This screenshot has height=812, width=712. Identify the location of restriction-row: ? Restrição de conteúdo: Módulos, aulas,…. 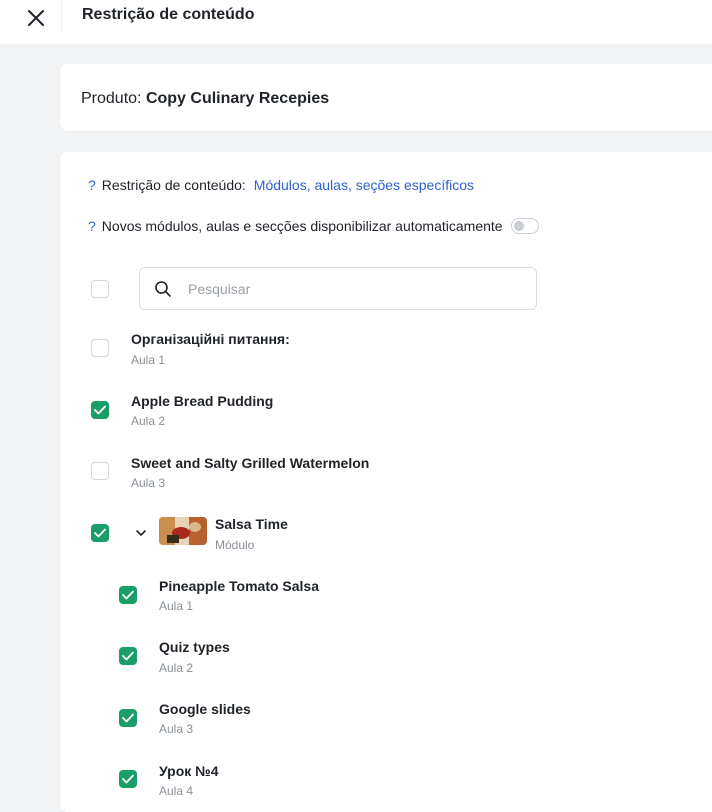
(281, 185).